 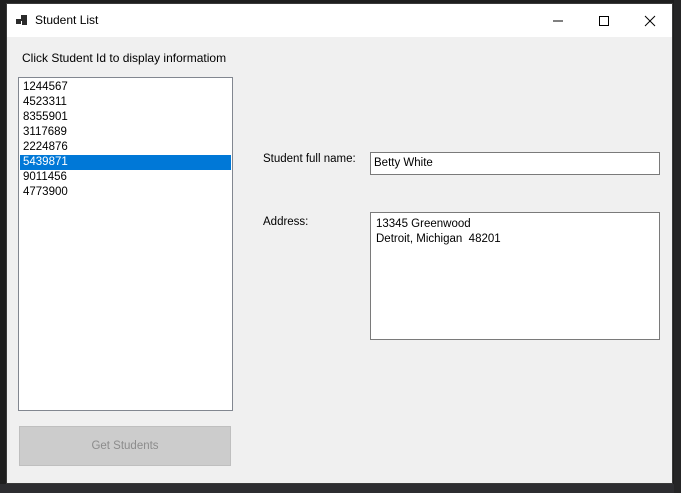 I want to click on get-students-button: Get Students, so click(x=125, y=446).